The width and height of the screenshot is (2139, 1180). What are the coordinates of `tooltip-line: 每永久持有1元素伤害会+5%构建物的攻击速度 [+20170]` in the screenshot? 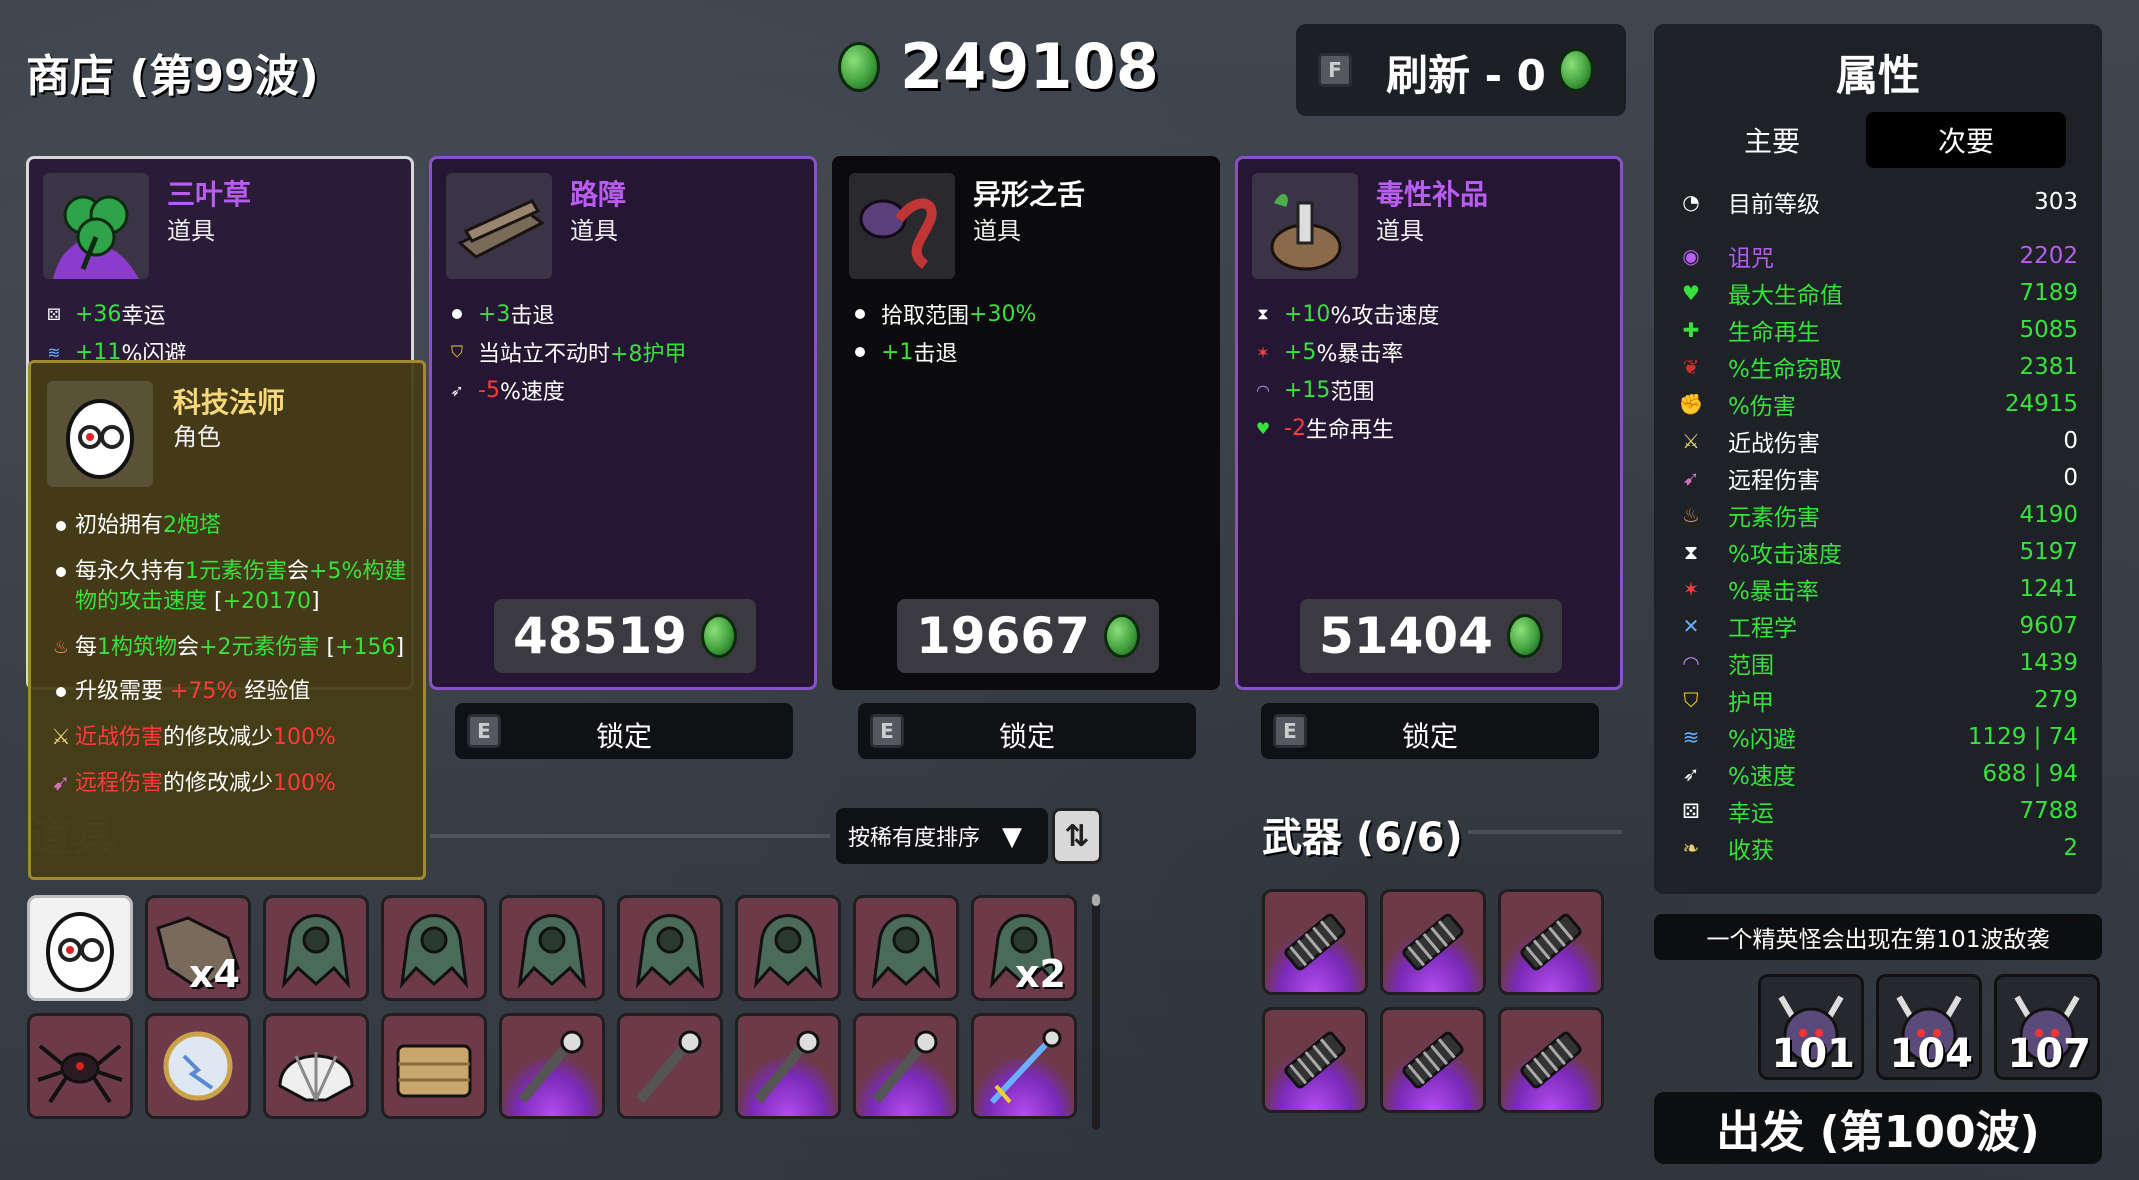 It's located at (229, 587).